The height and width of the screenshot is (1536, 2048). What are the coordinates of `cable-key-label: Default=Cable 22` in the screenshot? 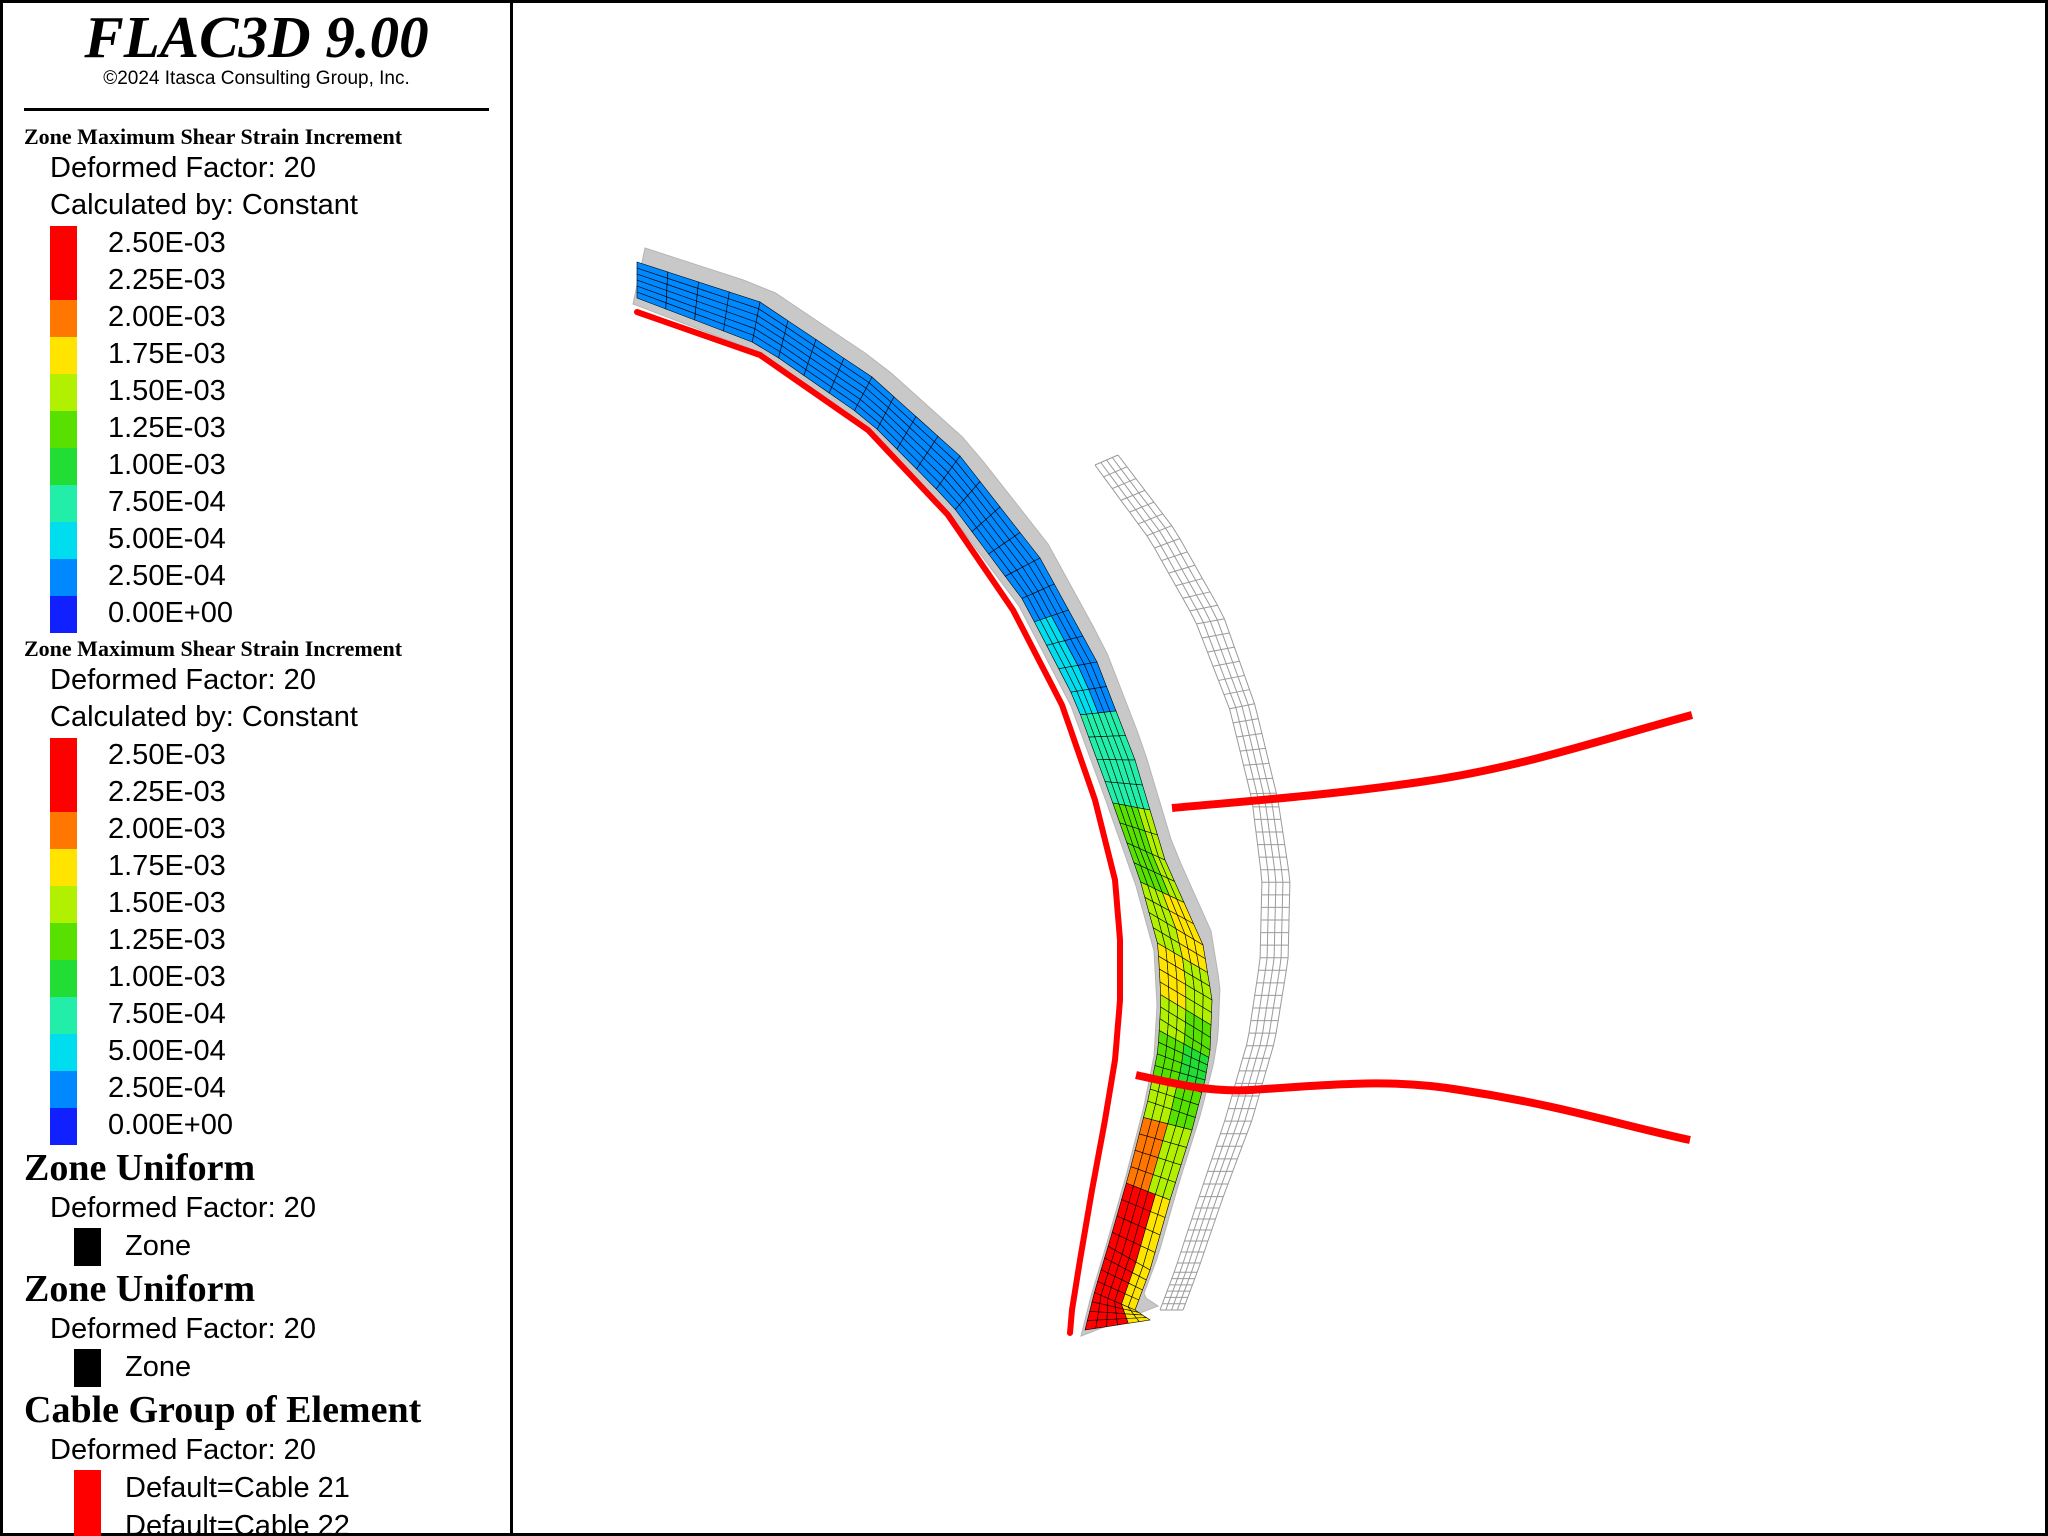 It's located at (237, 1523).